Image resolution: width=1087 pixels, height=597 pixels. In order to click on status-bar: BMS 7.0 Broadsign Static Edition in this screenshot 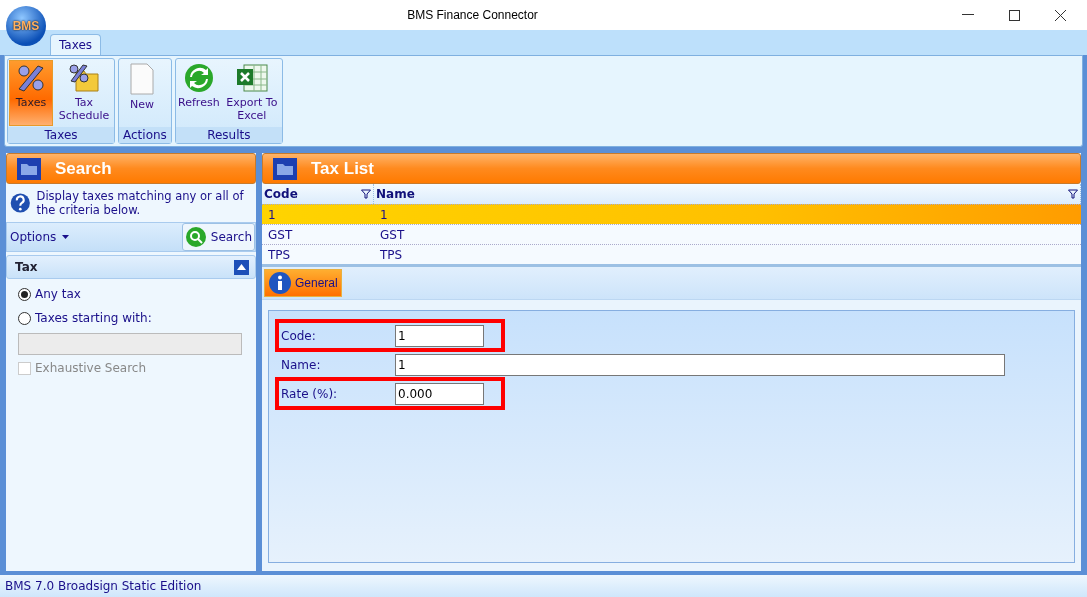, I will do `click(543, 586)`.